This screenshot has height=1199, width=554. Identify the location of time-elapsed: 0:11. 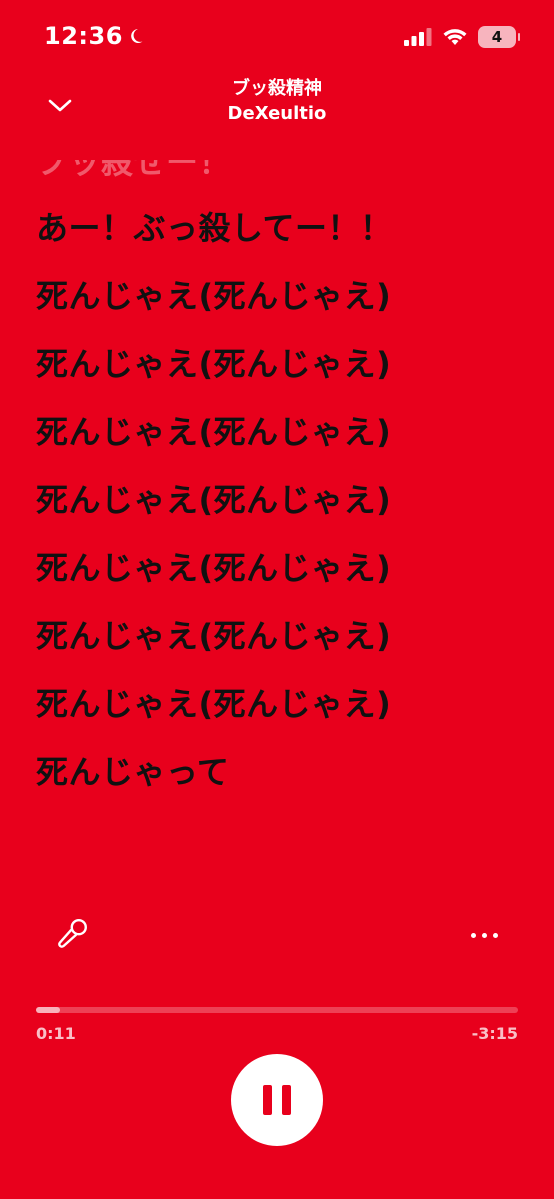
(56, 1033).